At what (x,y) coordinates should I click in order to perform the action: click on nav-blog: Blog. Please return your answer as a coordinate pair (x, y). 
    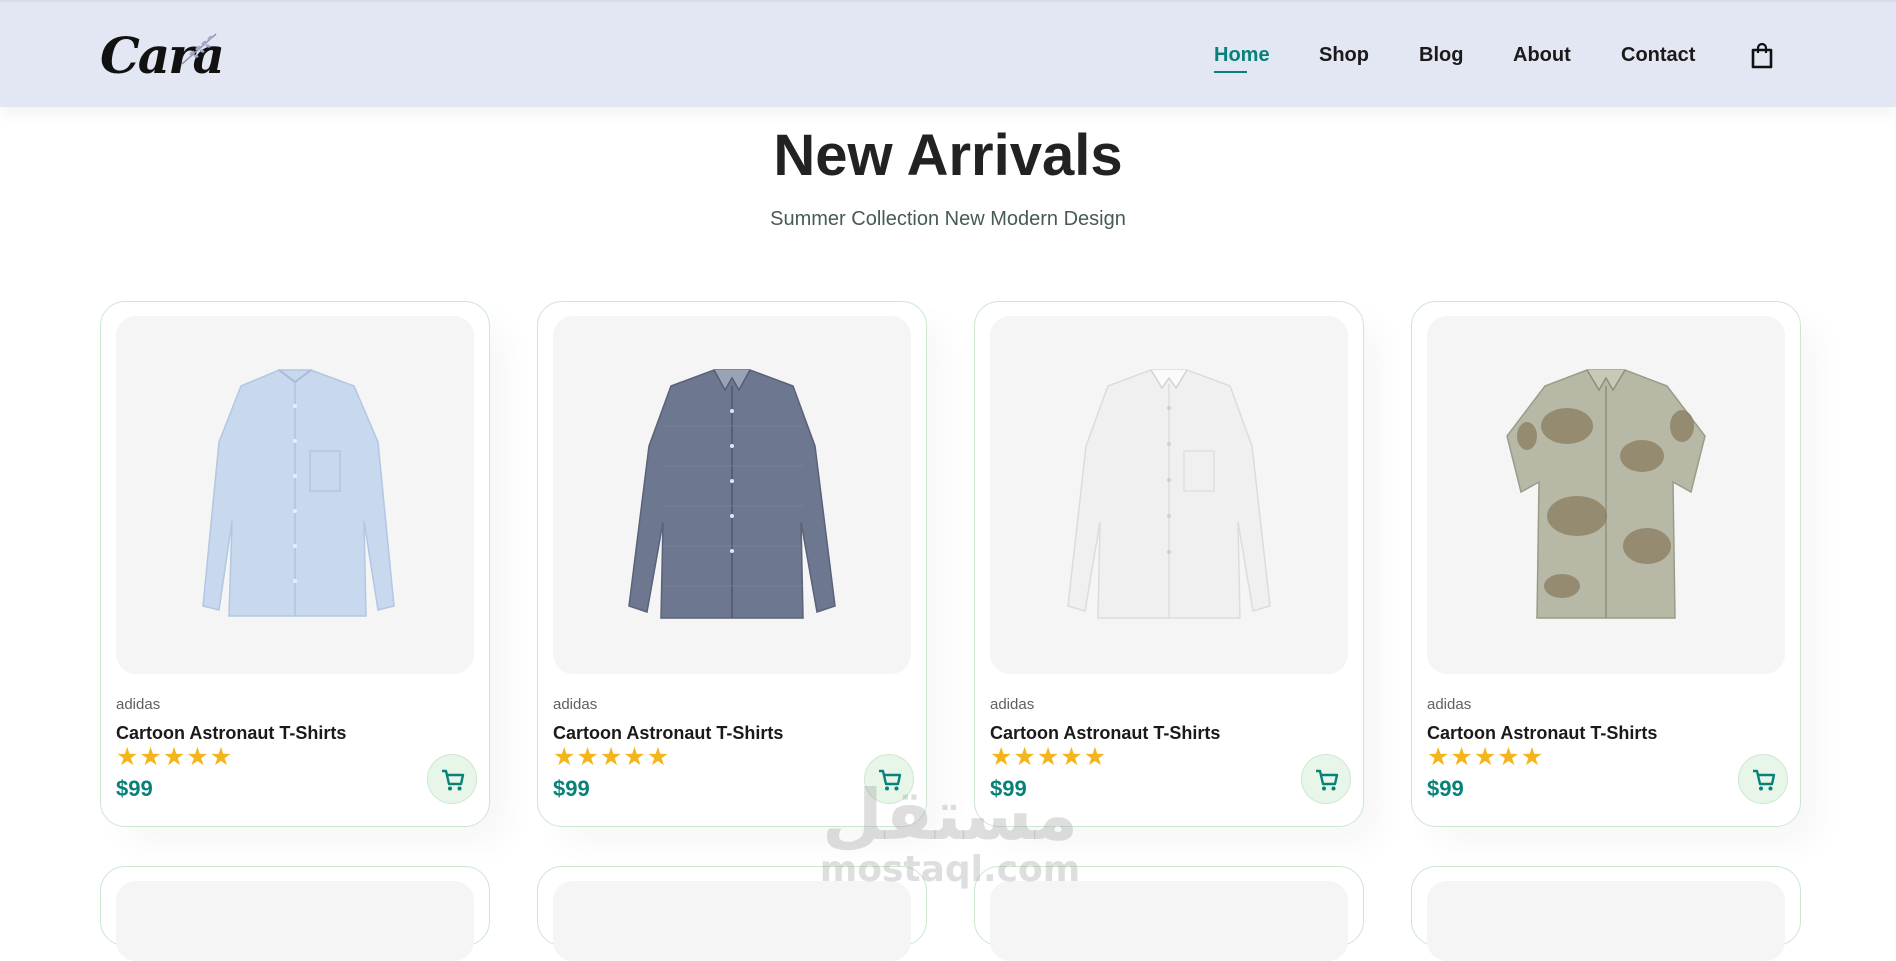
    Looking at the image, I should click on (1441, 55).